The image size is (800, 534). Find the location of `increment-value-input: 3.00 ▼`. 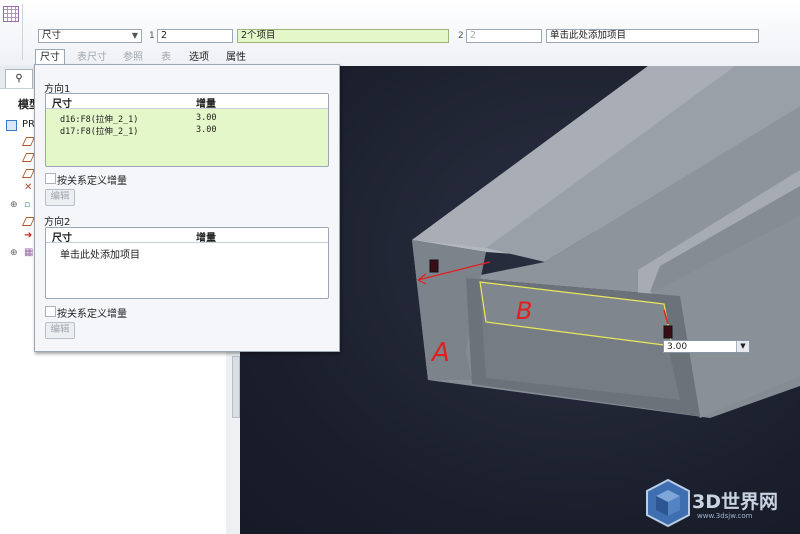

increment-value-input: 3.00 ▼ is located at coordinates (706, 346).